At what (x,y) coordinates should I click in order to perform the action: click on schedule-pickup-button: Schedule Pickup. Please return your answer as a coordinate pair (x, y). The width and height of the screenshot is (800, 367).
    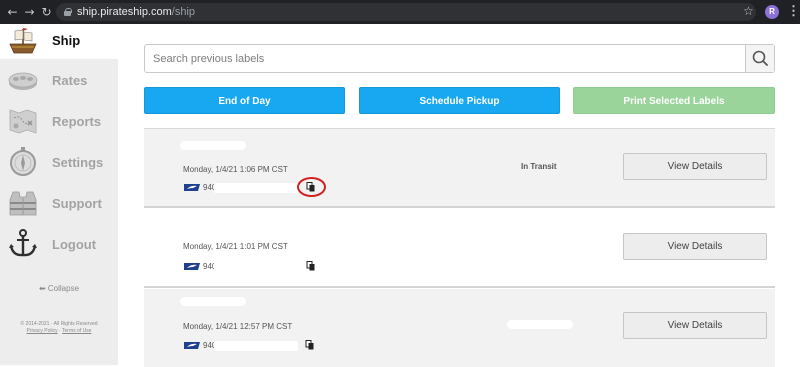
    Looking at the image, I should click on (459, 100).